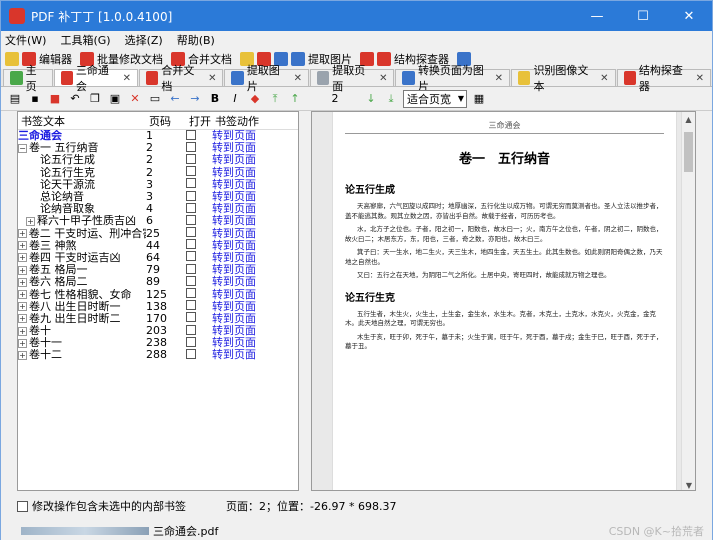 This screenshot has height=540, width=713. I want to click on bookmark-page-cell: 44, so click(166, 245).